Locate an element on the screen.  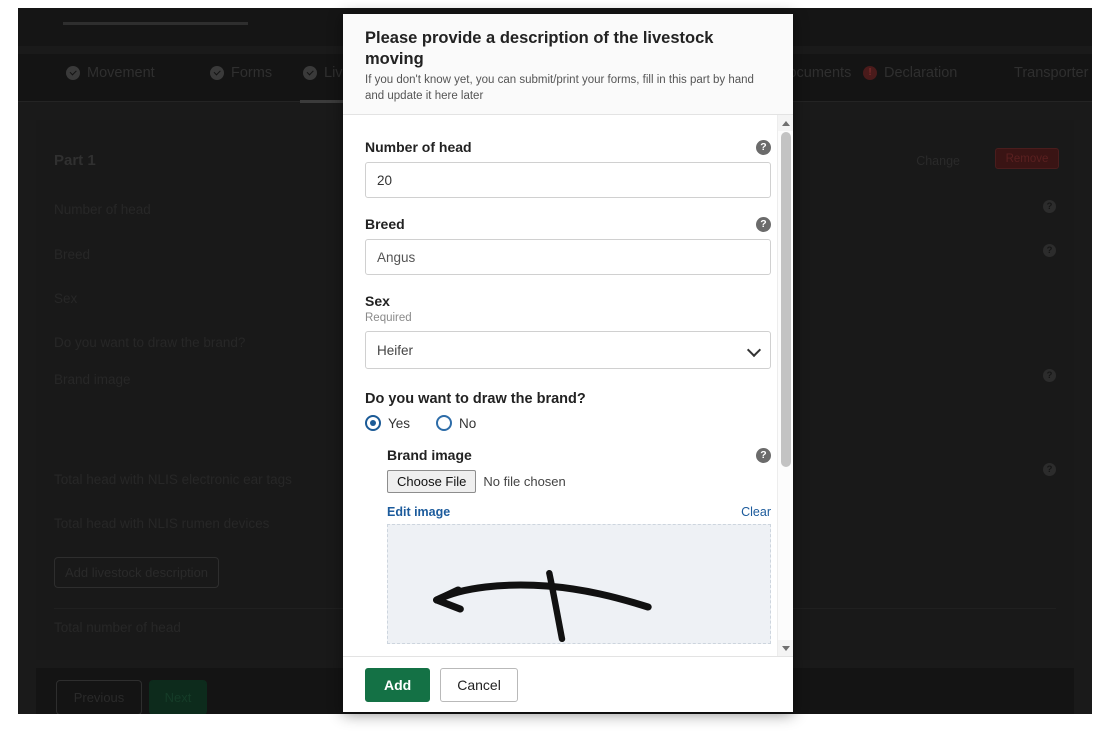
sex-required-text: Required is located at coordinates (388, 318).